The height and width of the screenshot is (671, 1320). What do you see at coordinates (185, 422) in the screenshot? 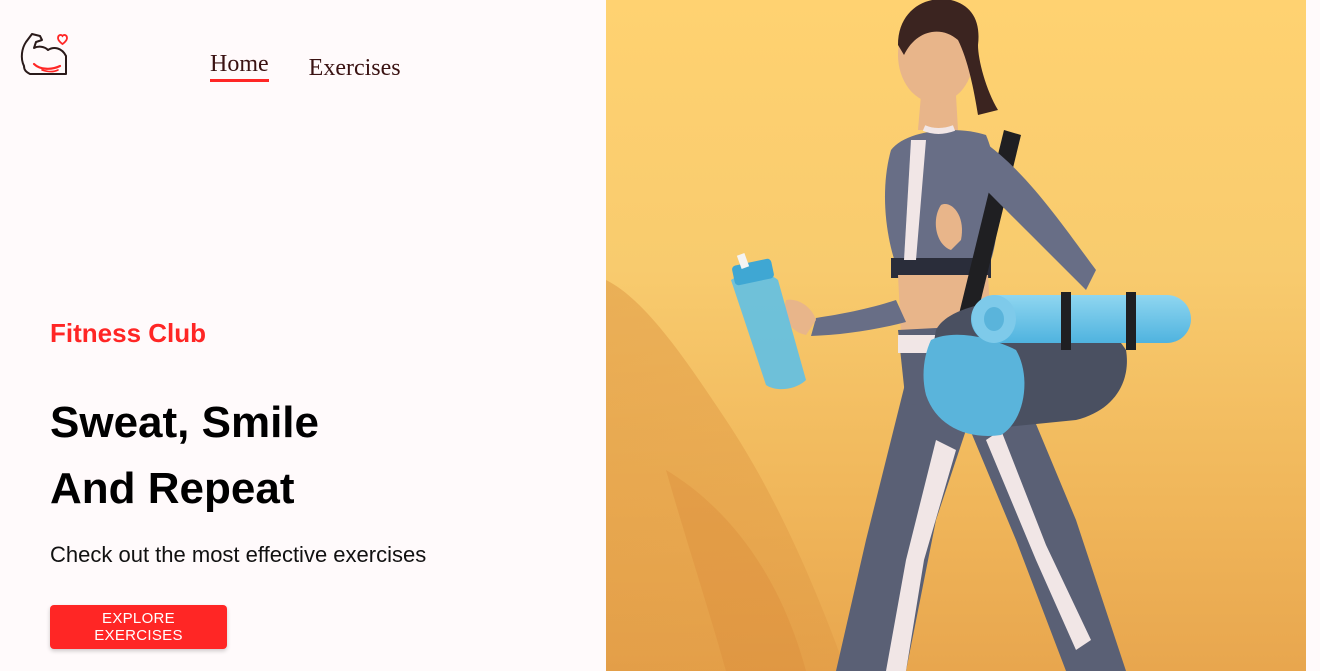
I see `hero-title-line1: Sweat, Smile` at bounding box center [185, 422].